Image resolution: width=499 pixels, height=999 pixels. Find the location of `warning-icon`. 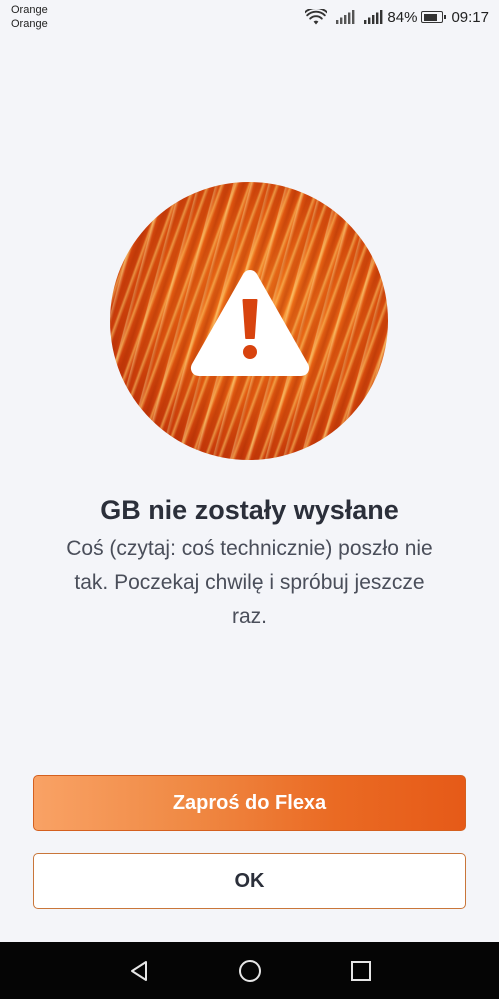

warning-icon is located at coordinates (250, 323).